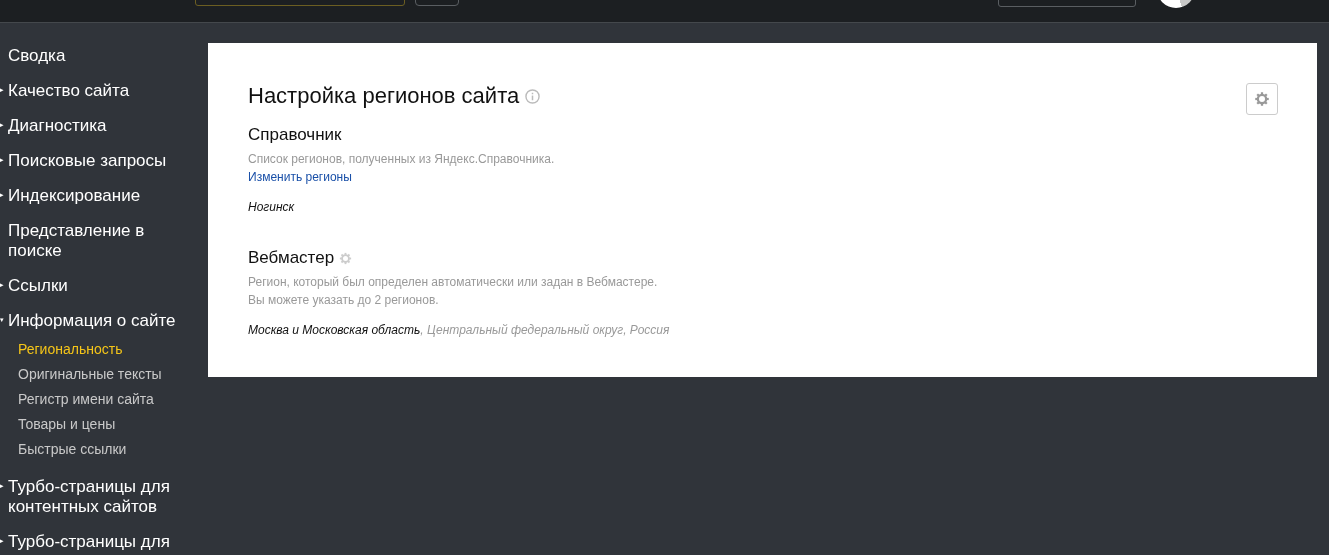 The width and height of the screenshot is (1329, 555). What do you see at coordinates (63, 449) in the screenshot?
I see `sidebar-subitem: Быстрые ссылки` at bounding box center [63, 449].